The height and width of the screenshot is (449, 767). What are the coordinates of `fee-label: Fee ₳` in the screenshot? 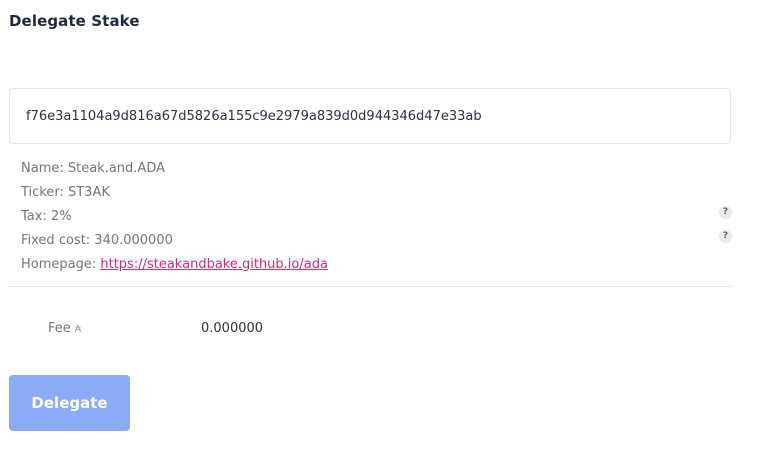 It's located at (64, 328).